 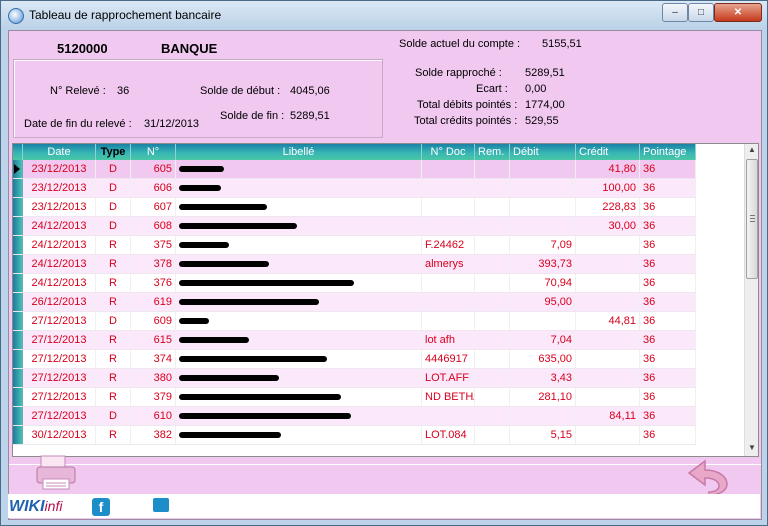 I want to click on scroll-down-icon: ▼, so click(x=752, y=448).